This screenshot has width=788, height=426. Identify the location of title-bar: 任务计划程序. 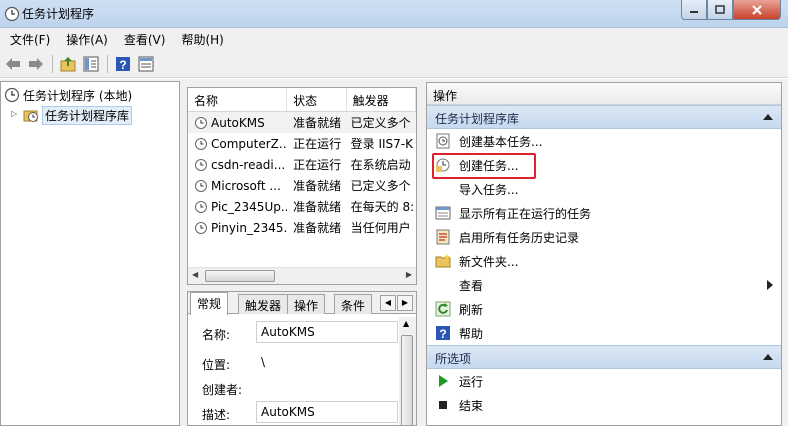
(394, 14).